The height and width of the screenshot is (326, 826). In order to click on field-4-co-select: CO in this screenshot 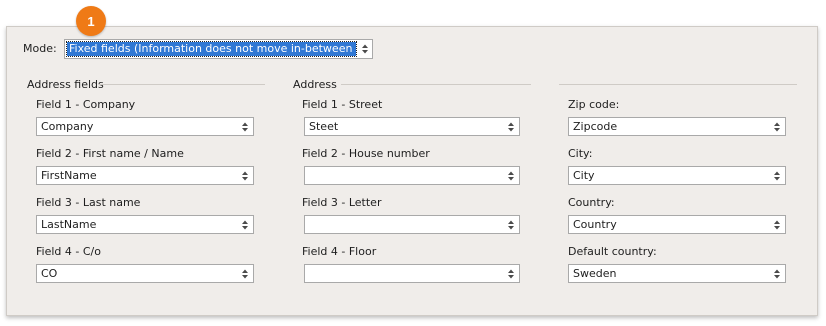, I will do `click(145, 273)`.